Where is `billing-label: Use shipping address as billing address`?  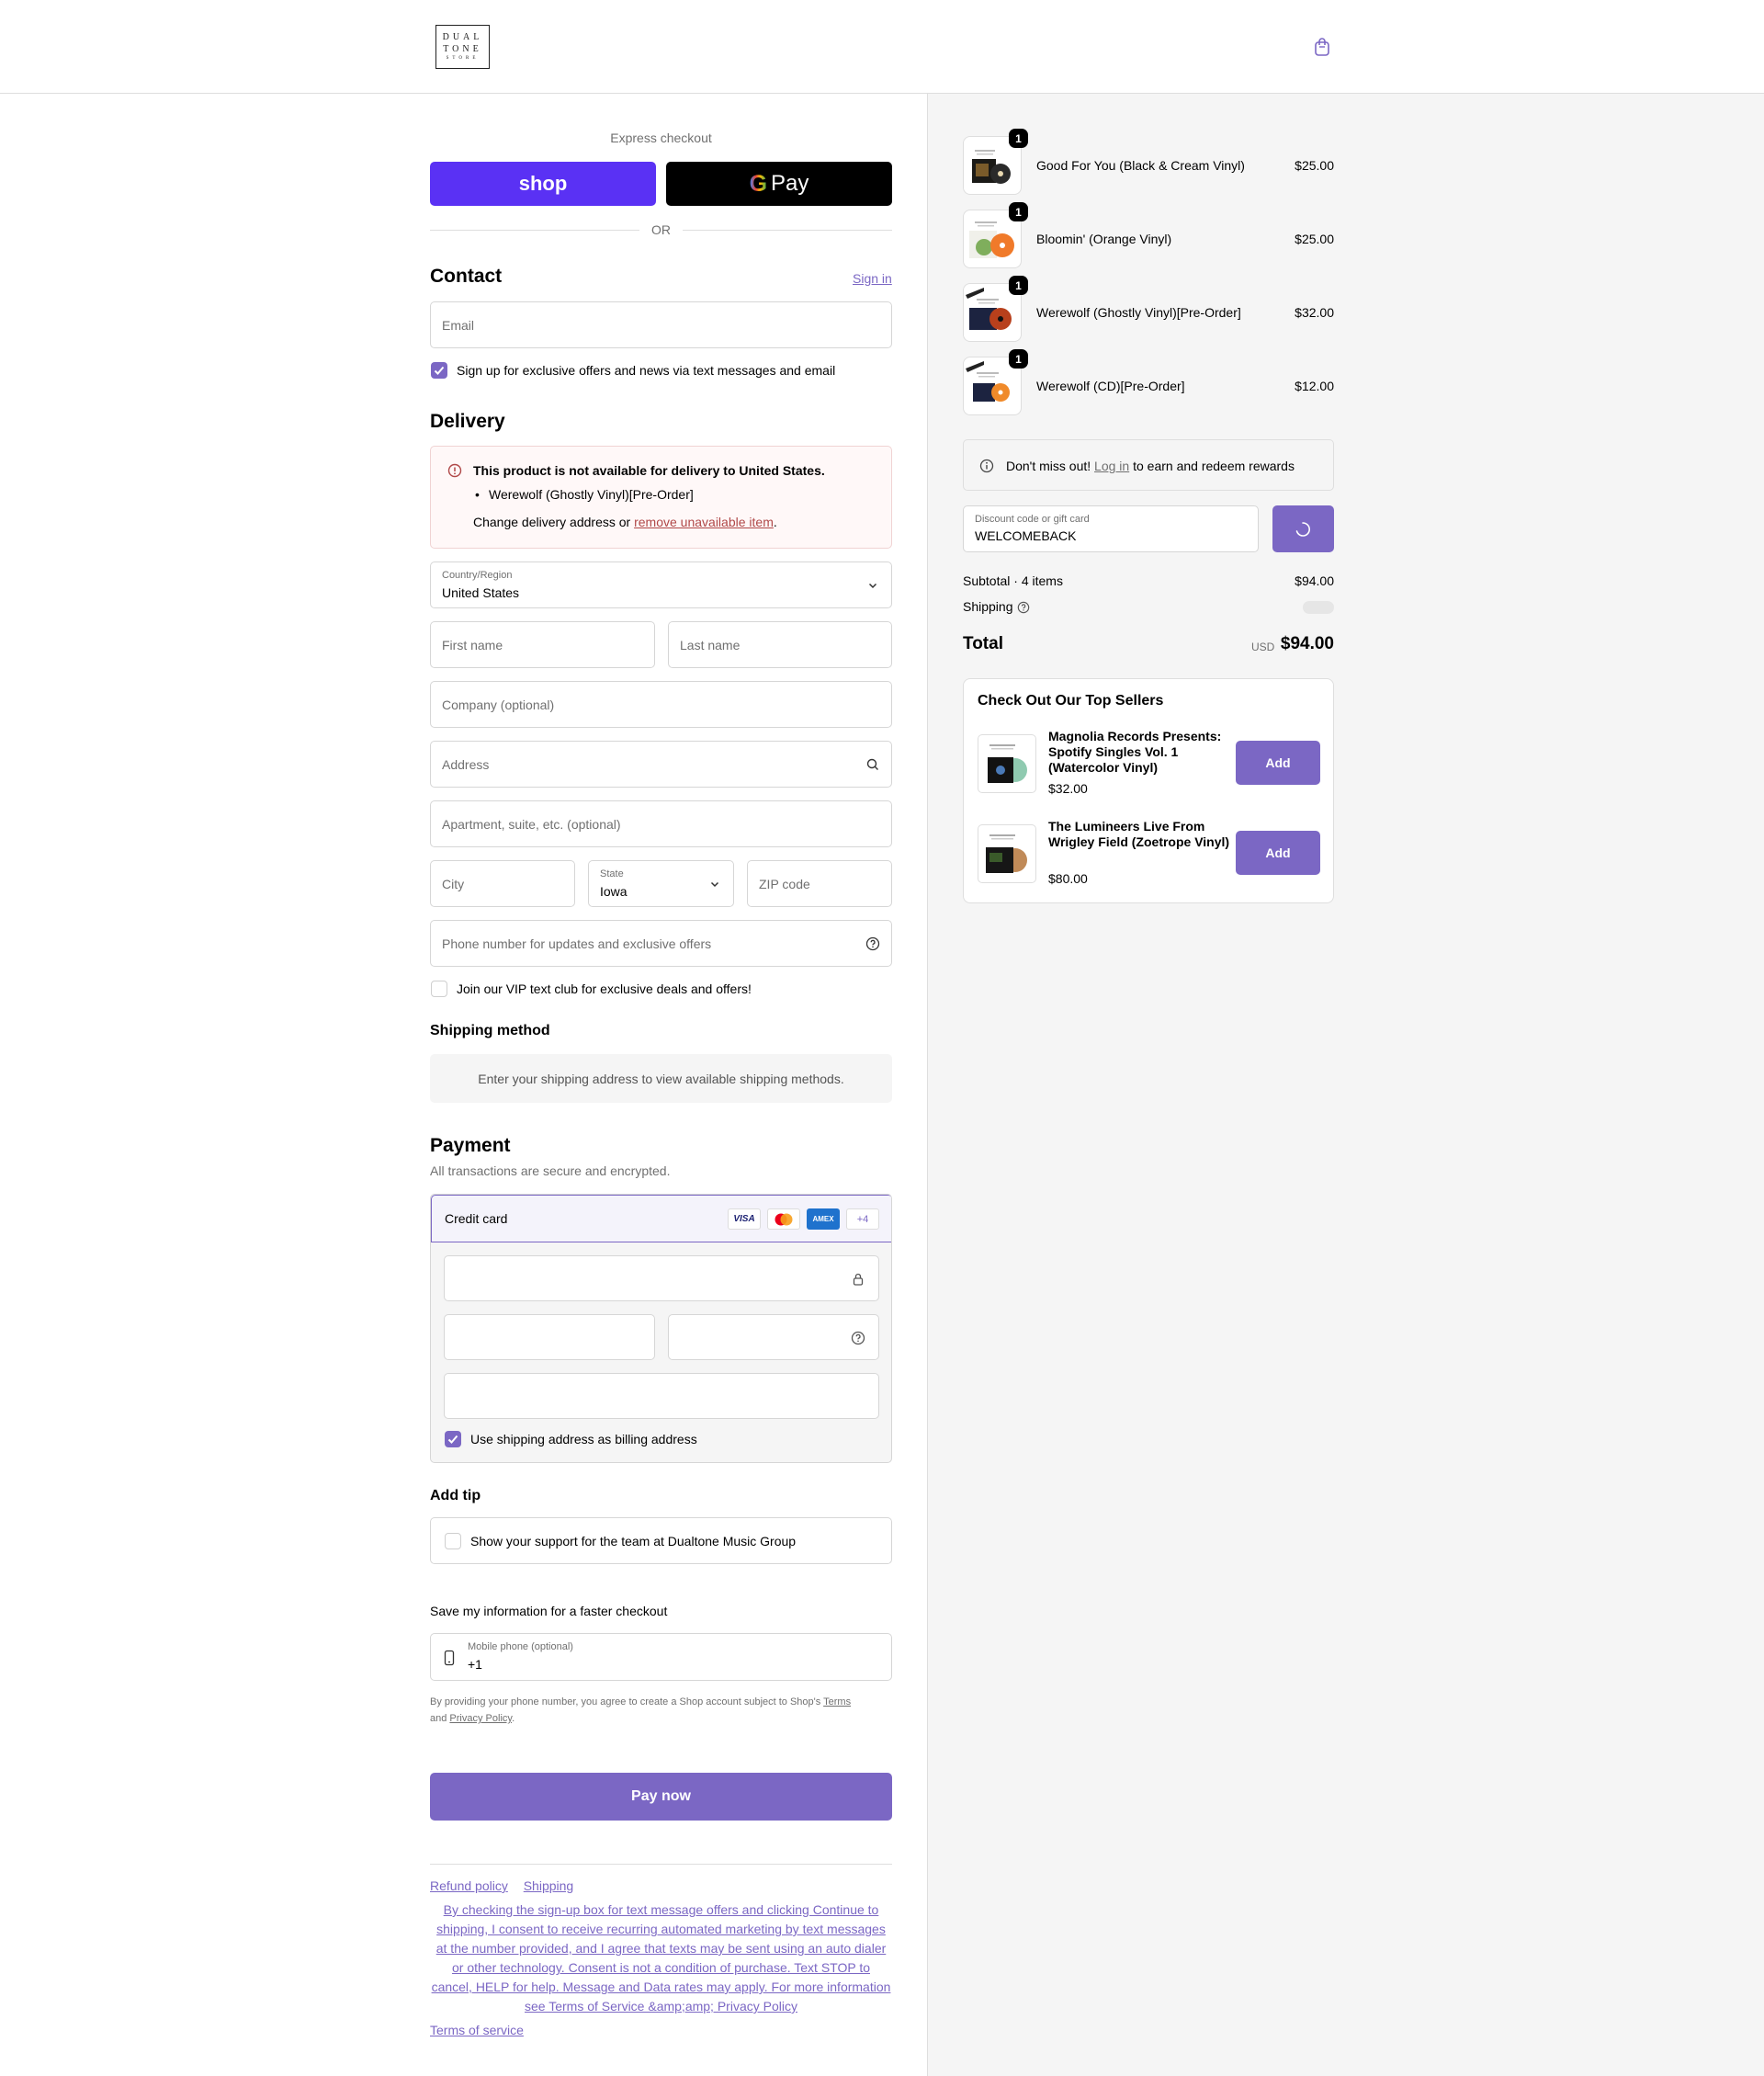 billing-label: Use shipping address as billing address is located at coordinates (583, 1439).